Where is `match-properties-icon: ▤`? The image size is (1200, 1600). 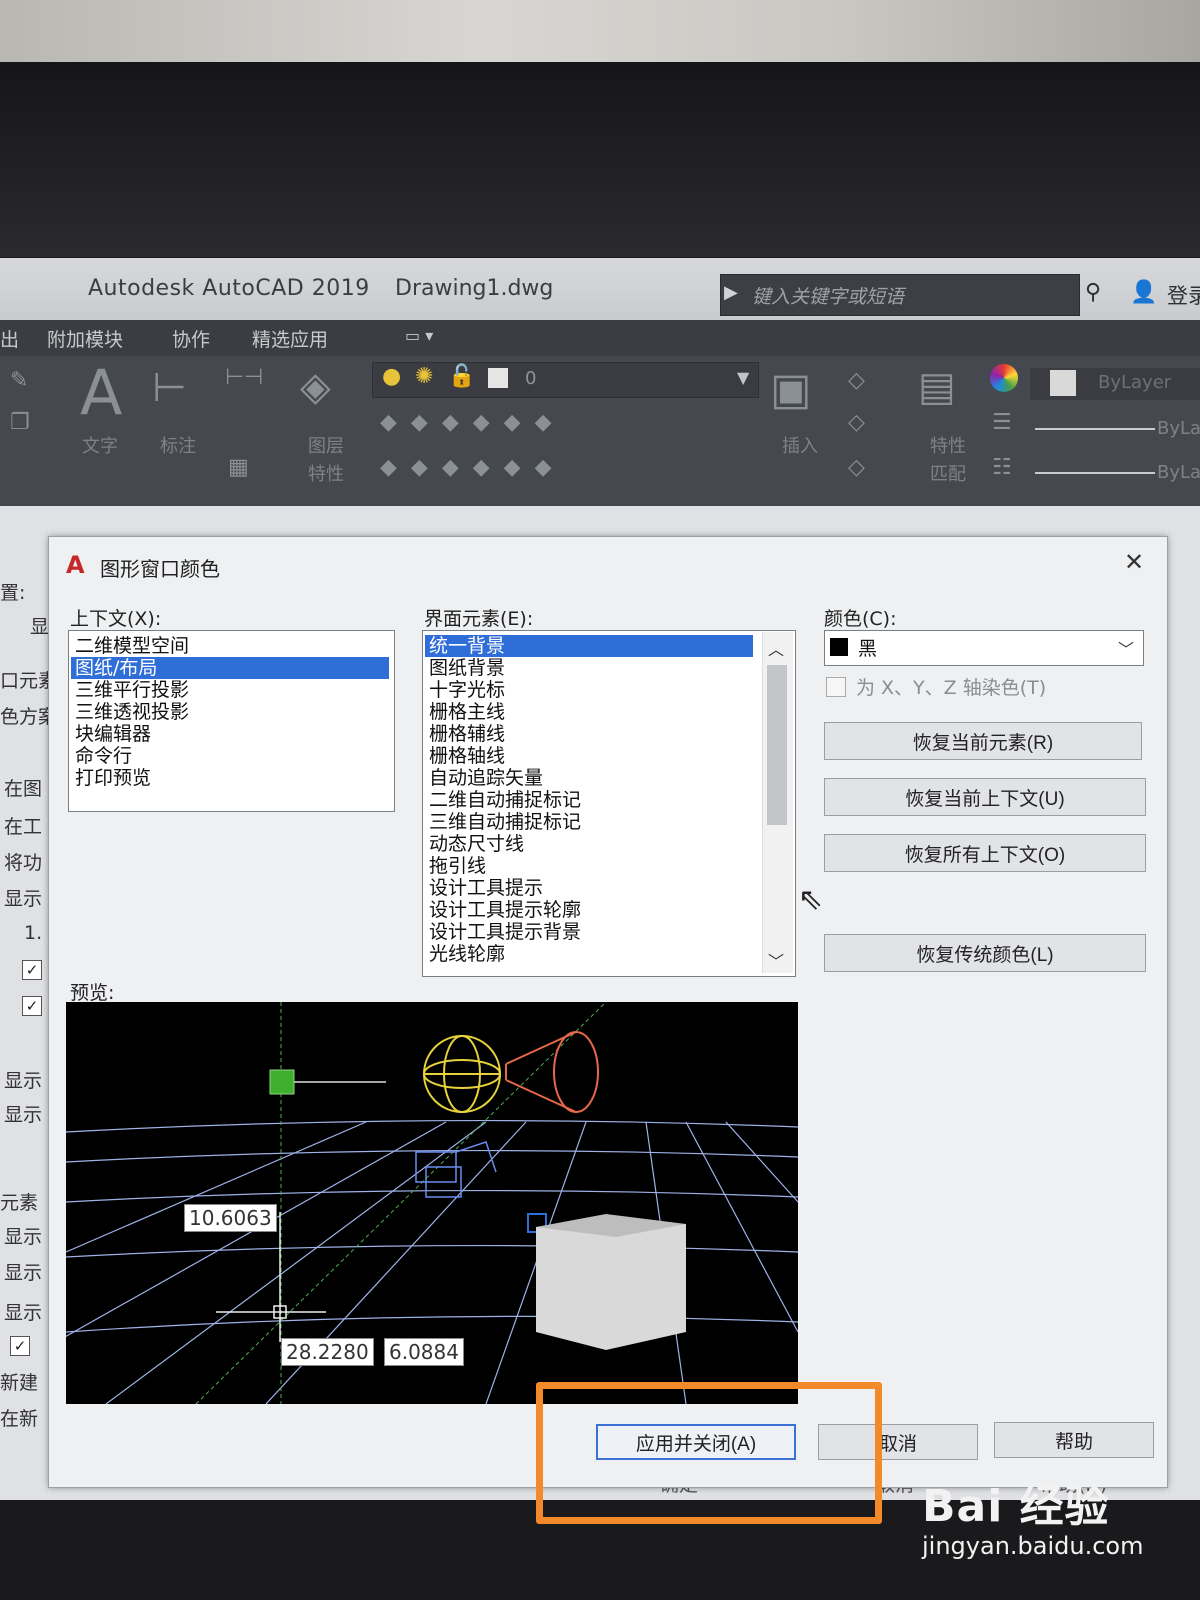 match-properties-icon: ▤ is located at coordinates (937, 387).